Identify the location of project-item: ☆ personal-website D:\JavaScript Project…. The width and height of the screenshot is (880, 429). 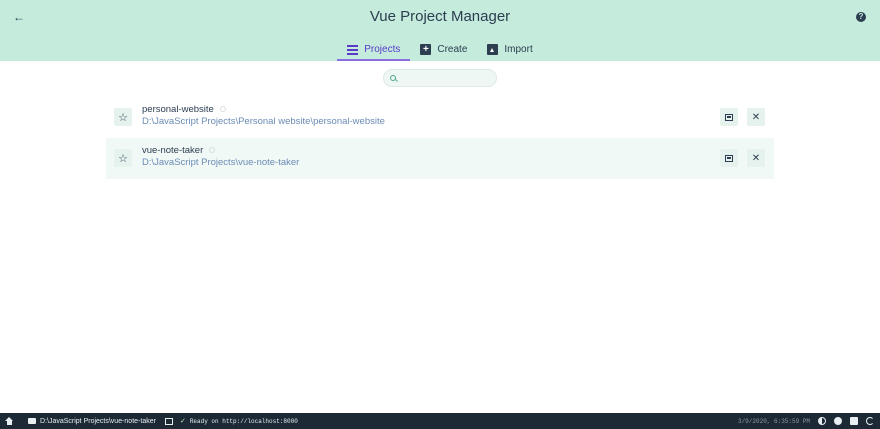
(440, 117).